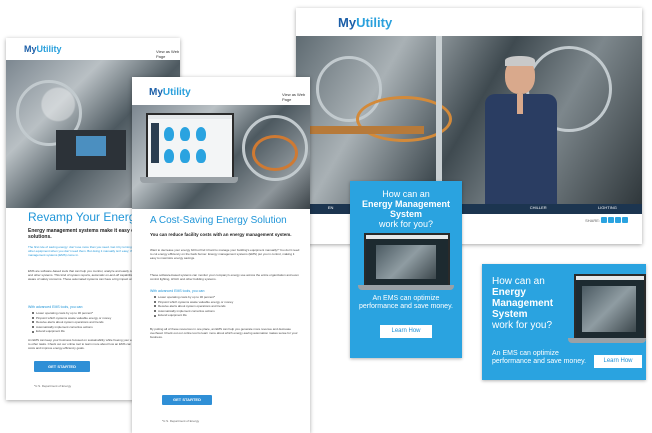 Image resolution: width=652 pixels, height=433 pixels. What do you see at coordinates (538, 209) in the screenshot?
I see `nav-tab-chiller: CHILLER` at bounding box center [538, 209].